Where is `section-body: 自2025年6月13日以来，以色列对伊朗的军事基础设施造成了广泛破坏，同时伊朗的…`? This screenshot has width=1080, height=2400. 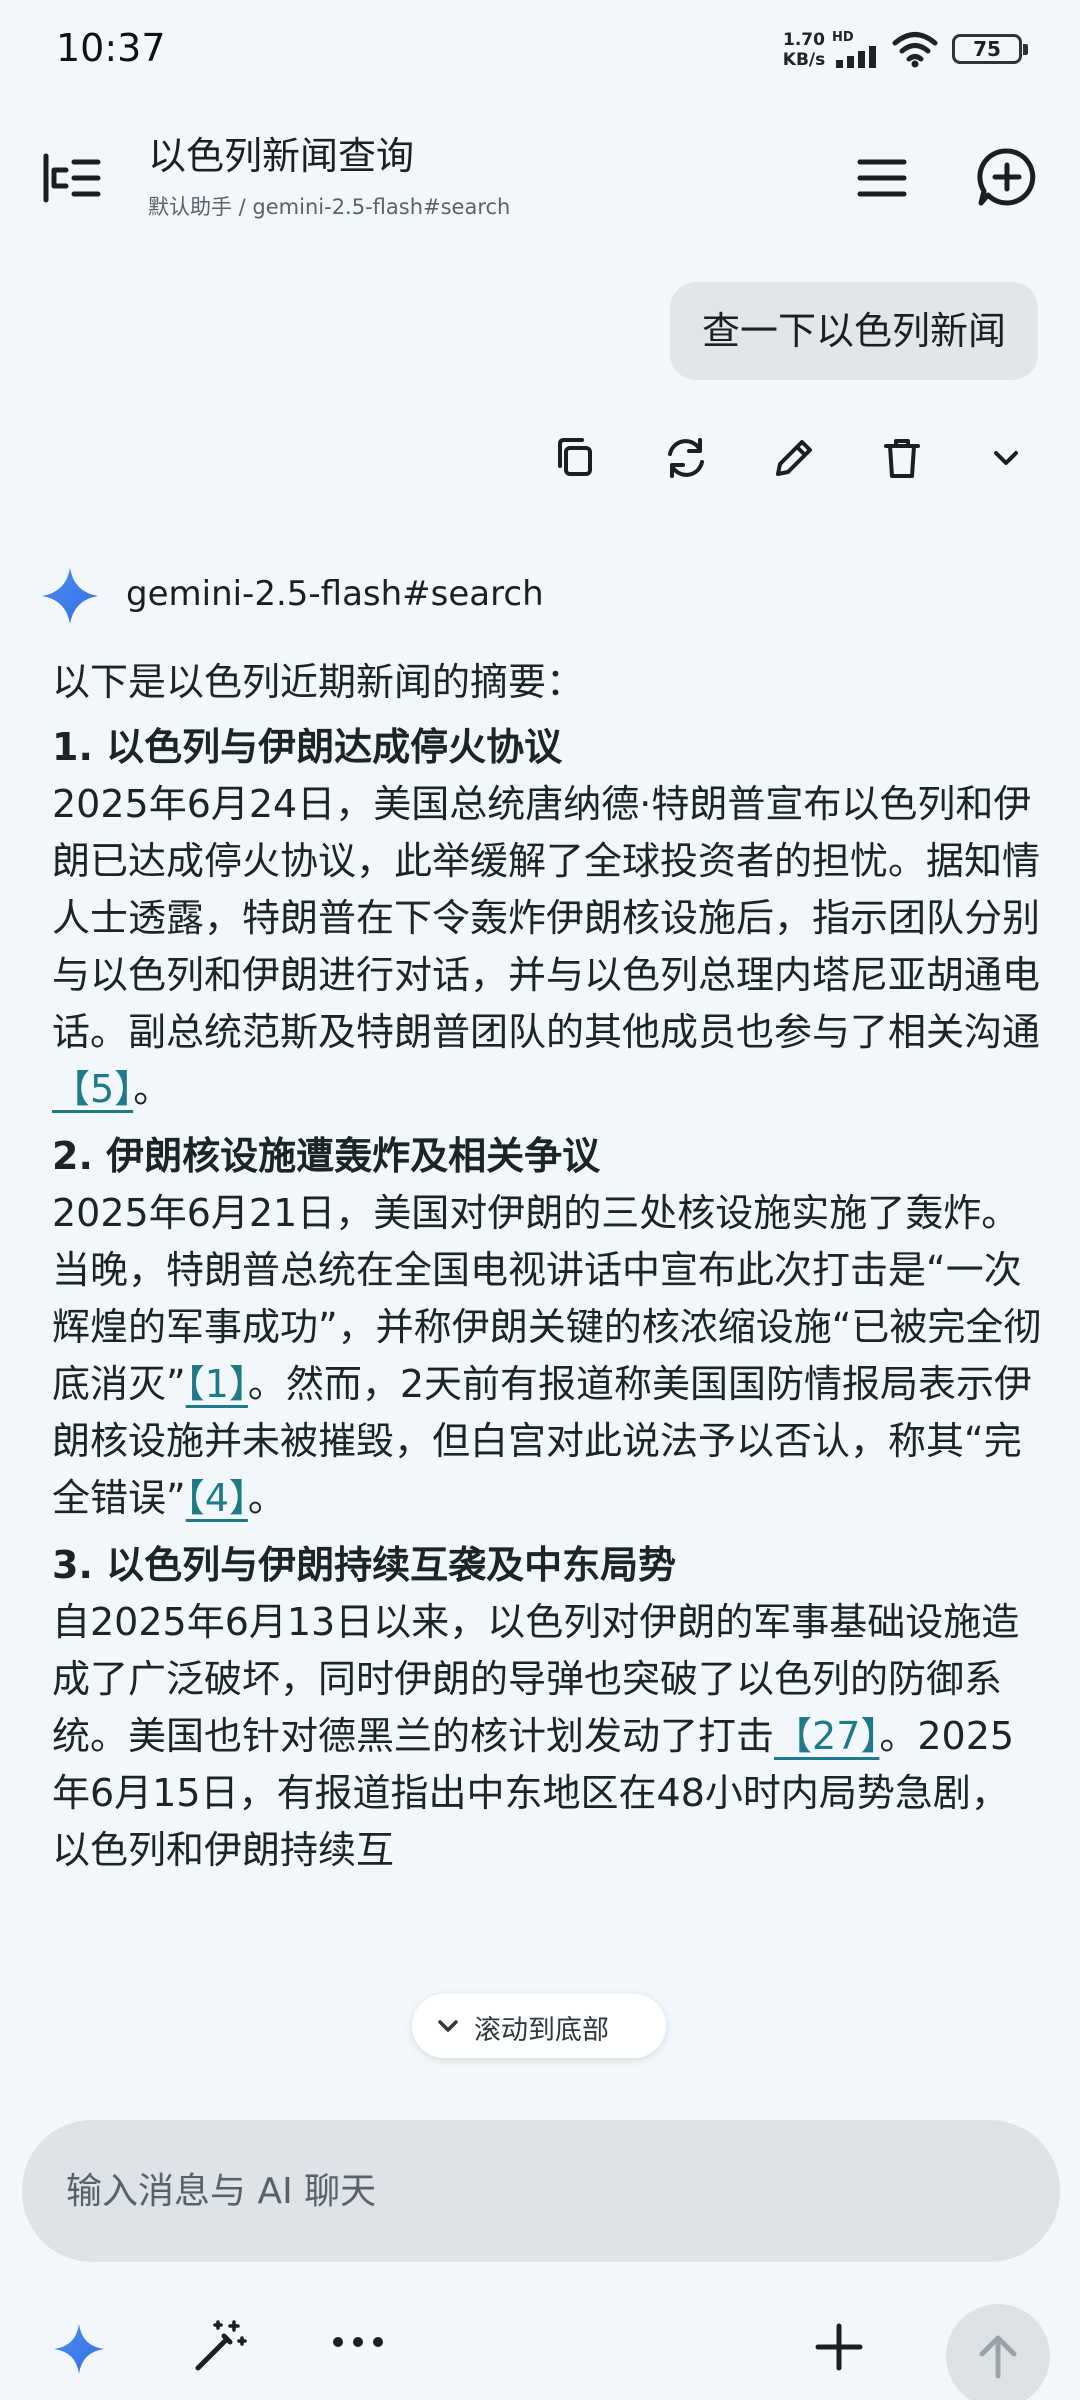
section-body: 自2025年6月13日以来，以色列对伊朗的军事基础设施造成了广泛破坏，同时伊朗的… is located at coordinates (547, 1736).